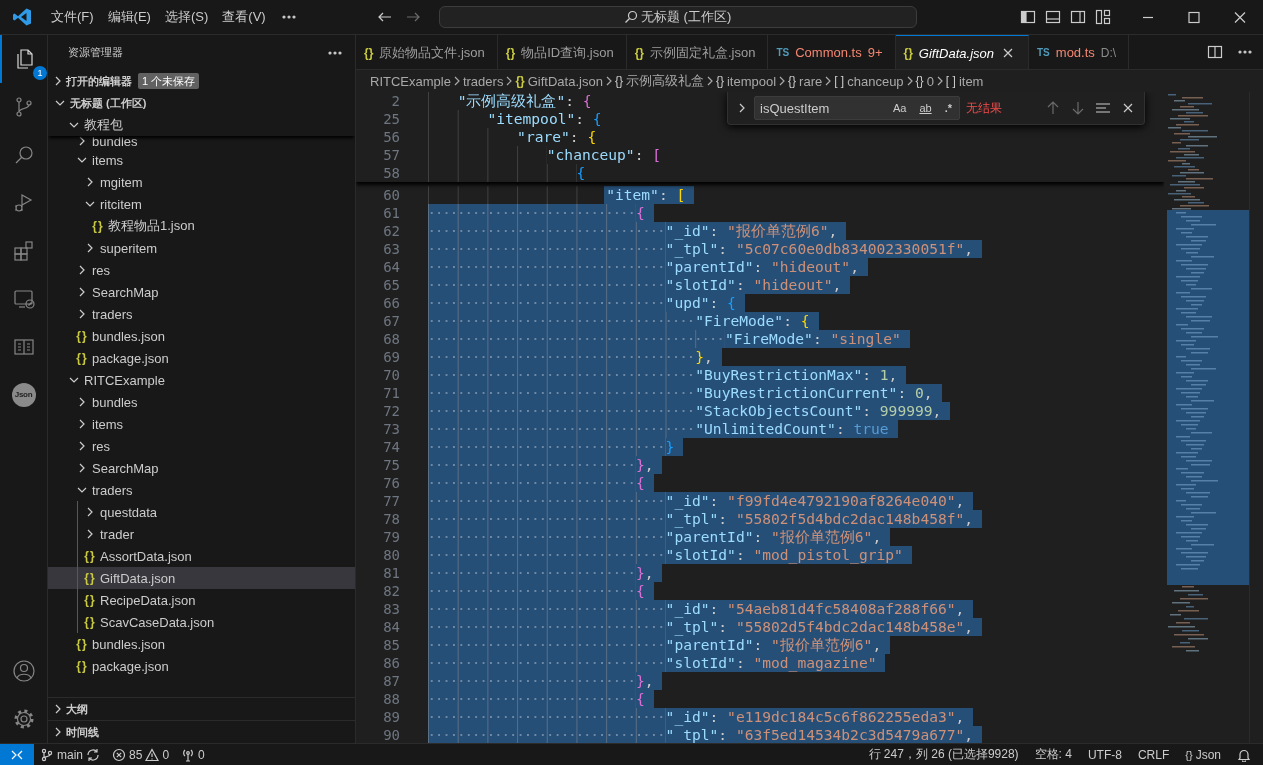 Image resolution: width=1263 pixels, height=765 pixels. I want to click on section-header: 大纲, so click(77, 709).